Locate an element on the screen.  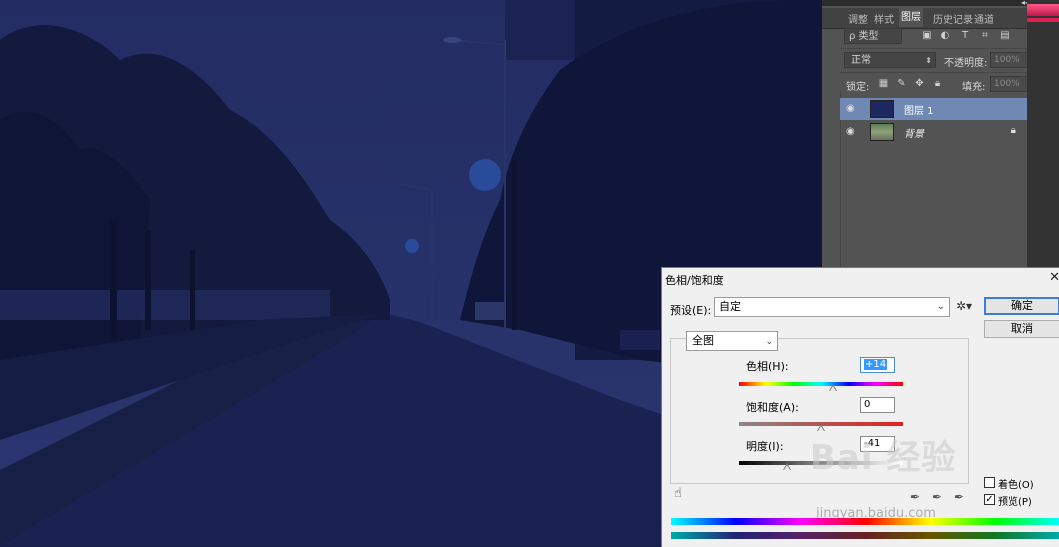
lock-all-icon: 🔒︎ is located at coordinates (937, 83).